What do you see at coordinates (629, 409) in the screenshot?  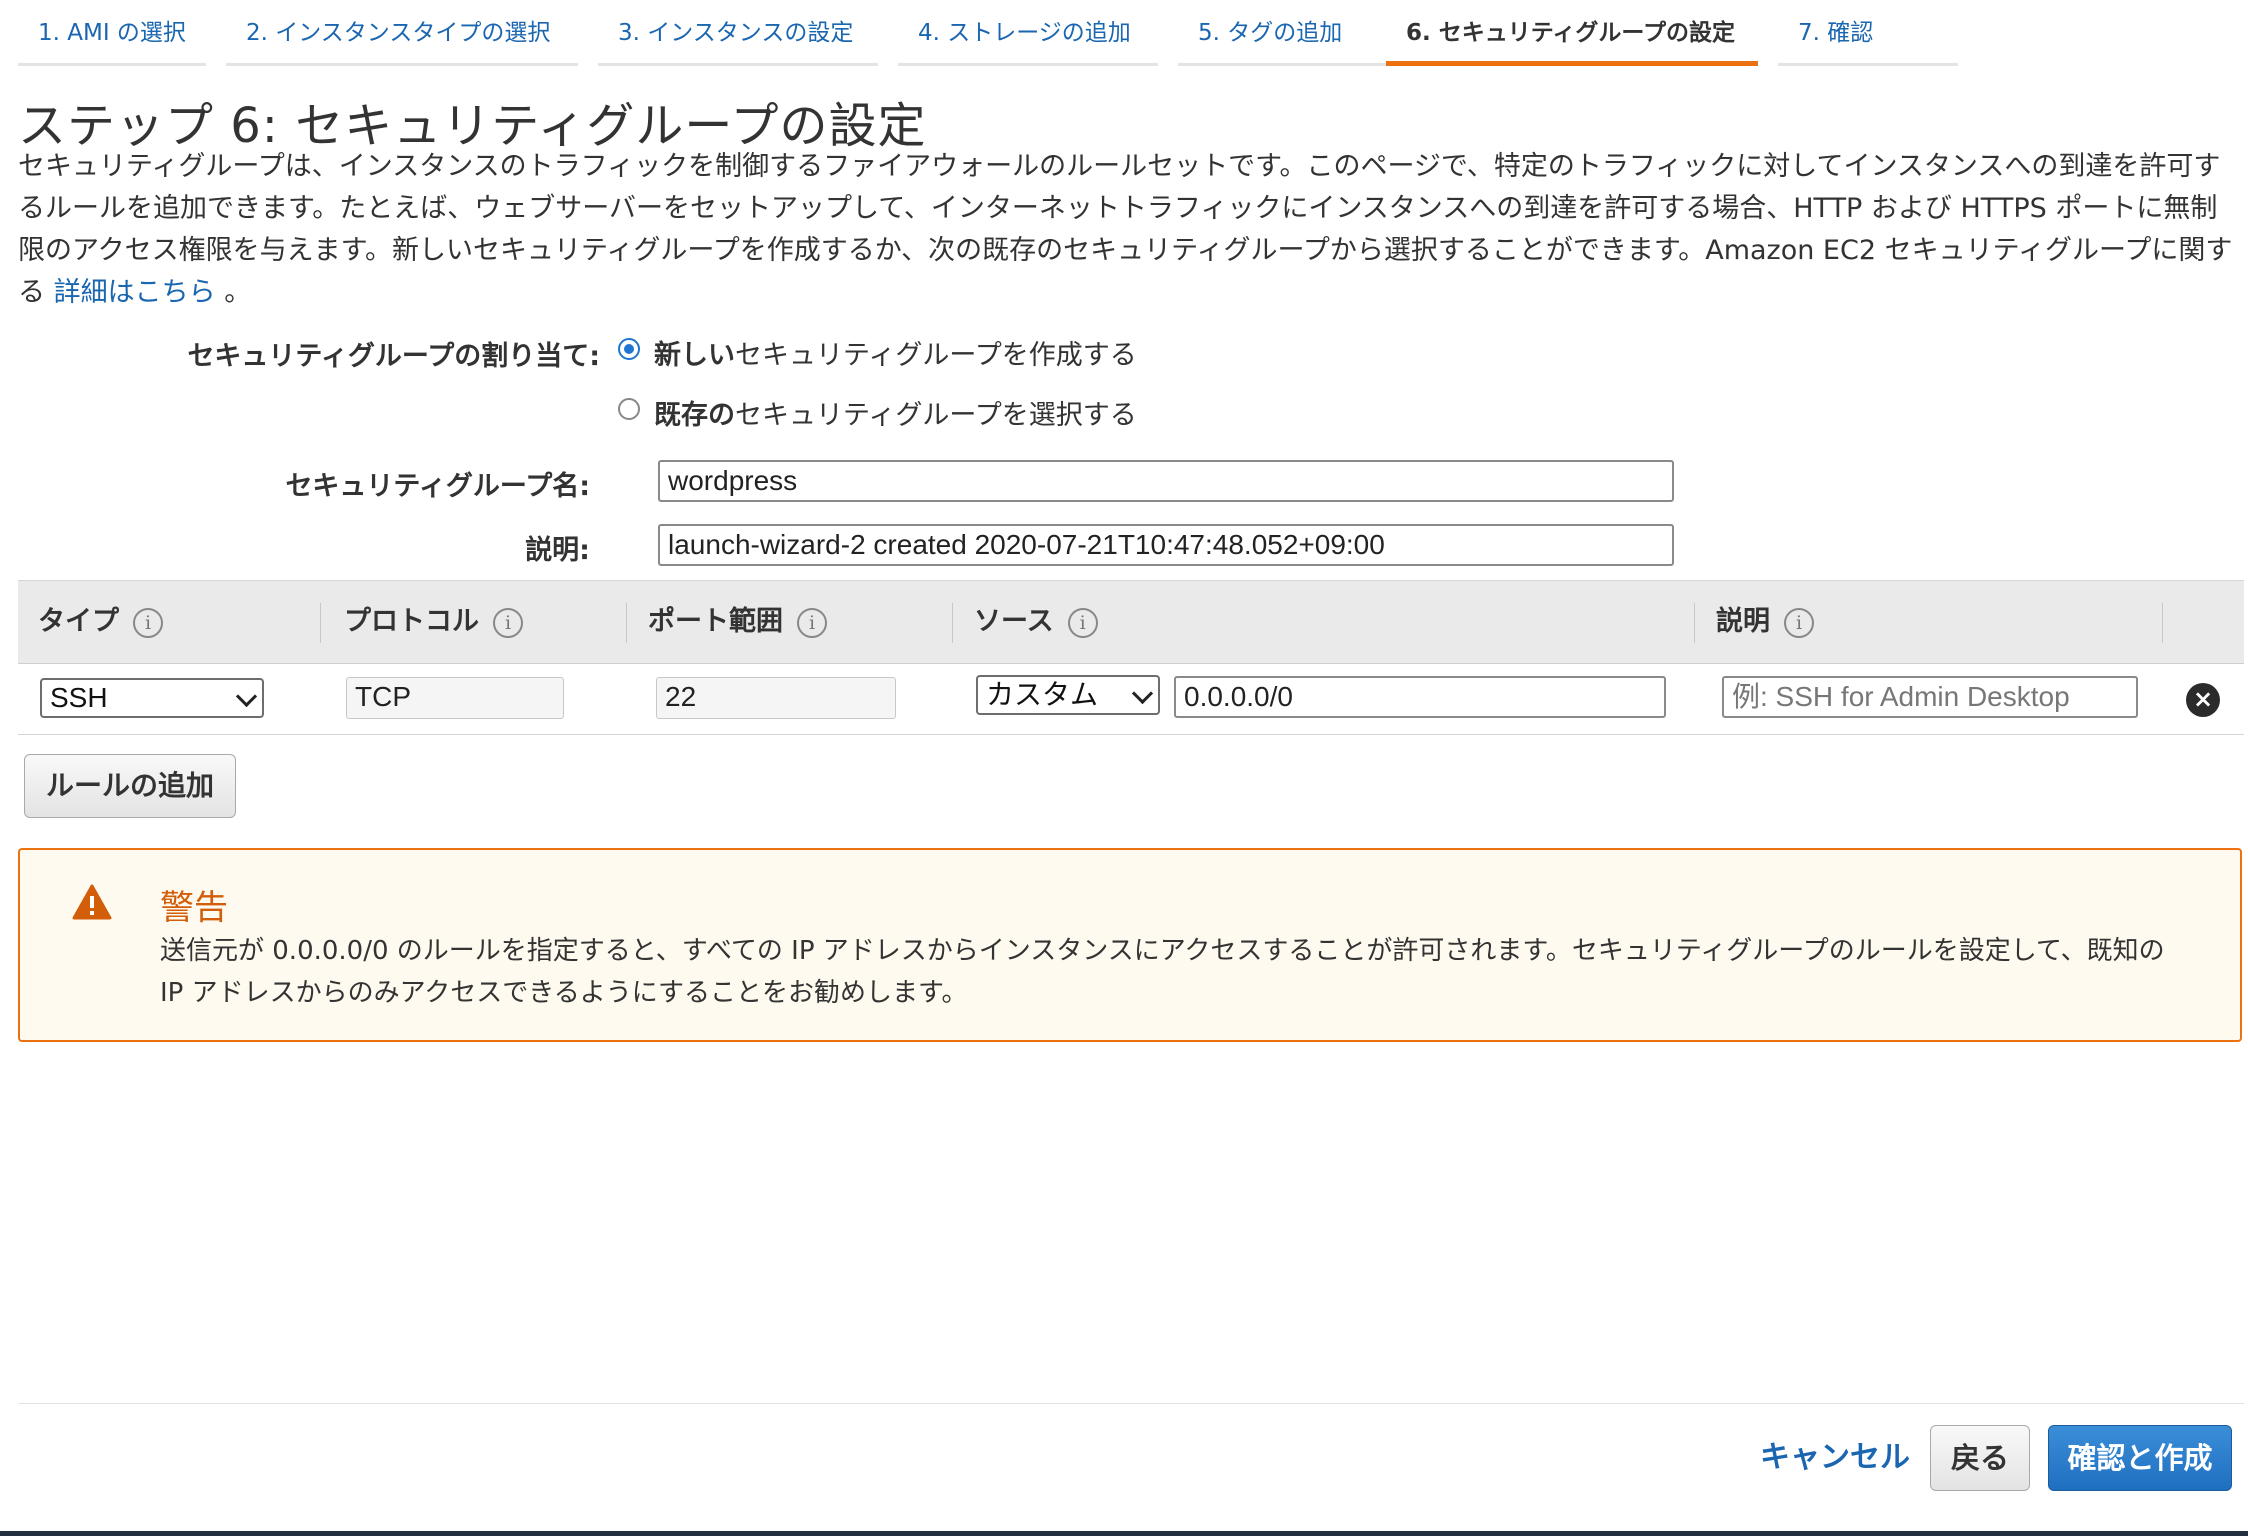 I see `radio-select-existing` at bounding box center [629, 409].